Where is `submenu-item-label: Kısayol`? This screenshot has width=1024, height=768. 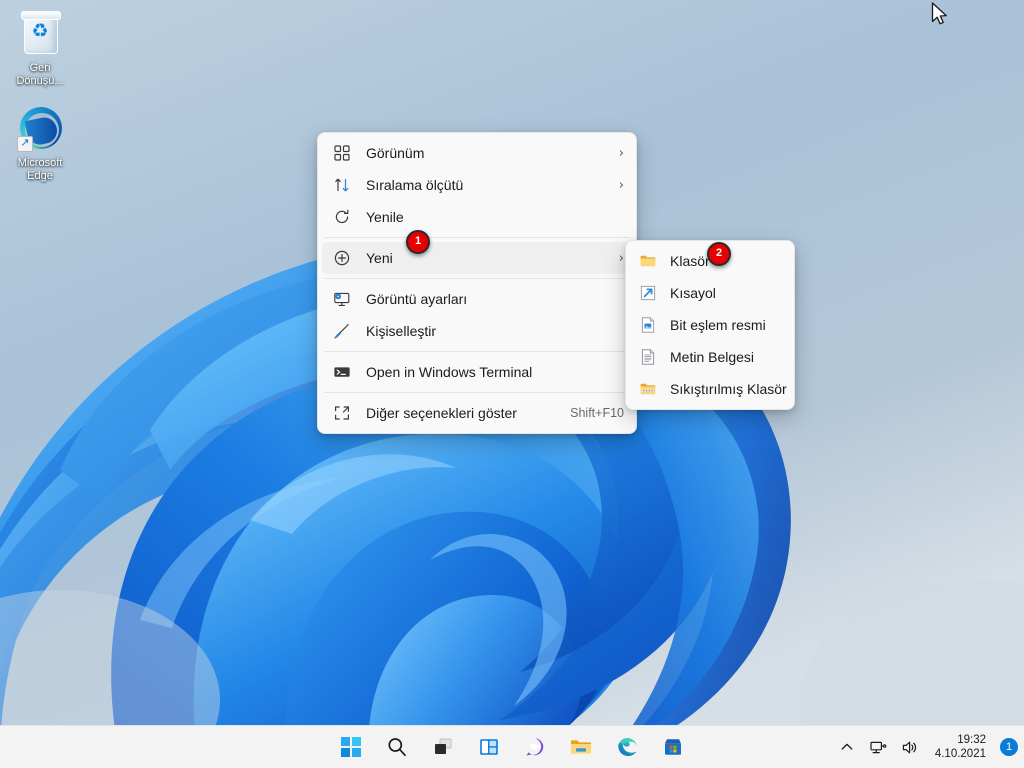 submenu-item-label: Kısayol is located at coordinates (693, 293).